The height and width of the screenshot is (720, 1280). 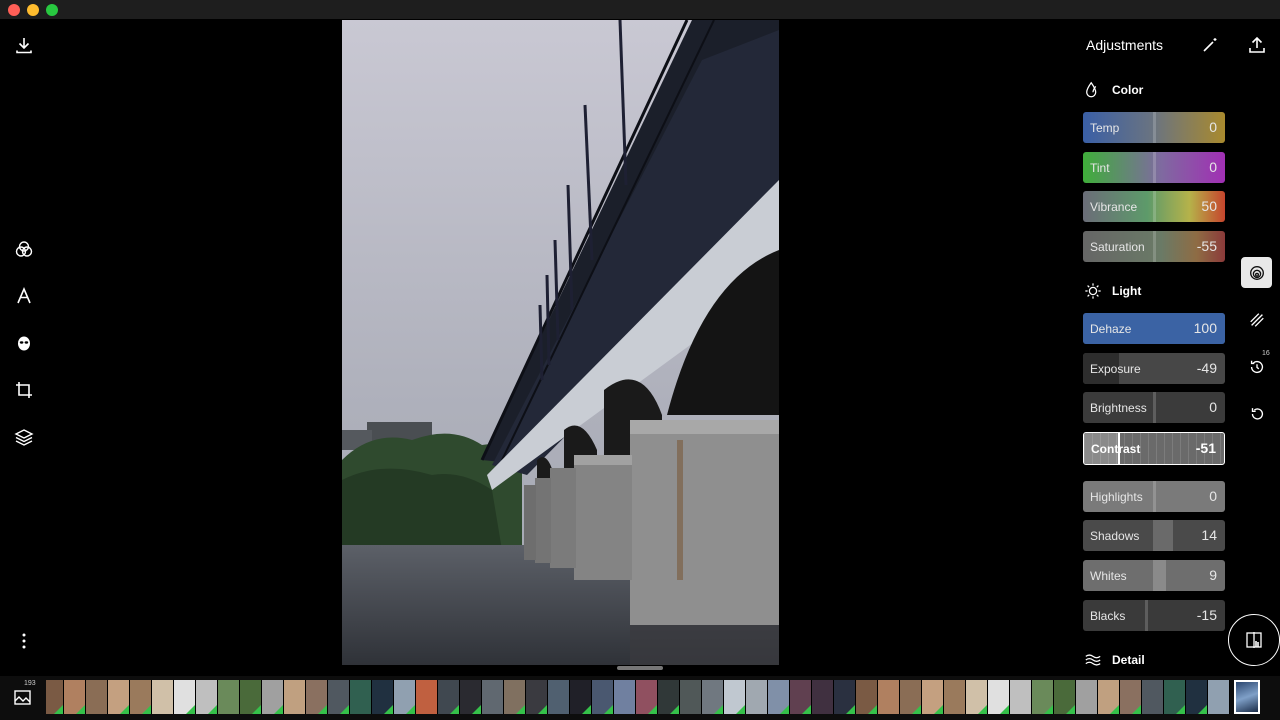 What do you see at coordinates (1154, 575) in the screenshot?
I see `whites-slider: Whites 9` at bounding box center [1154, 575].